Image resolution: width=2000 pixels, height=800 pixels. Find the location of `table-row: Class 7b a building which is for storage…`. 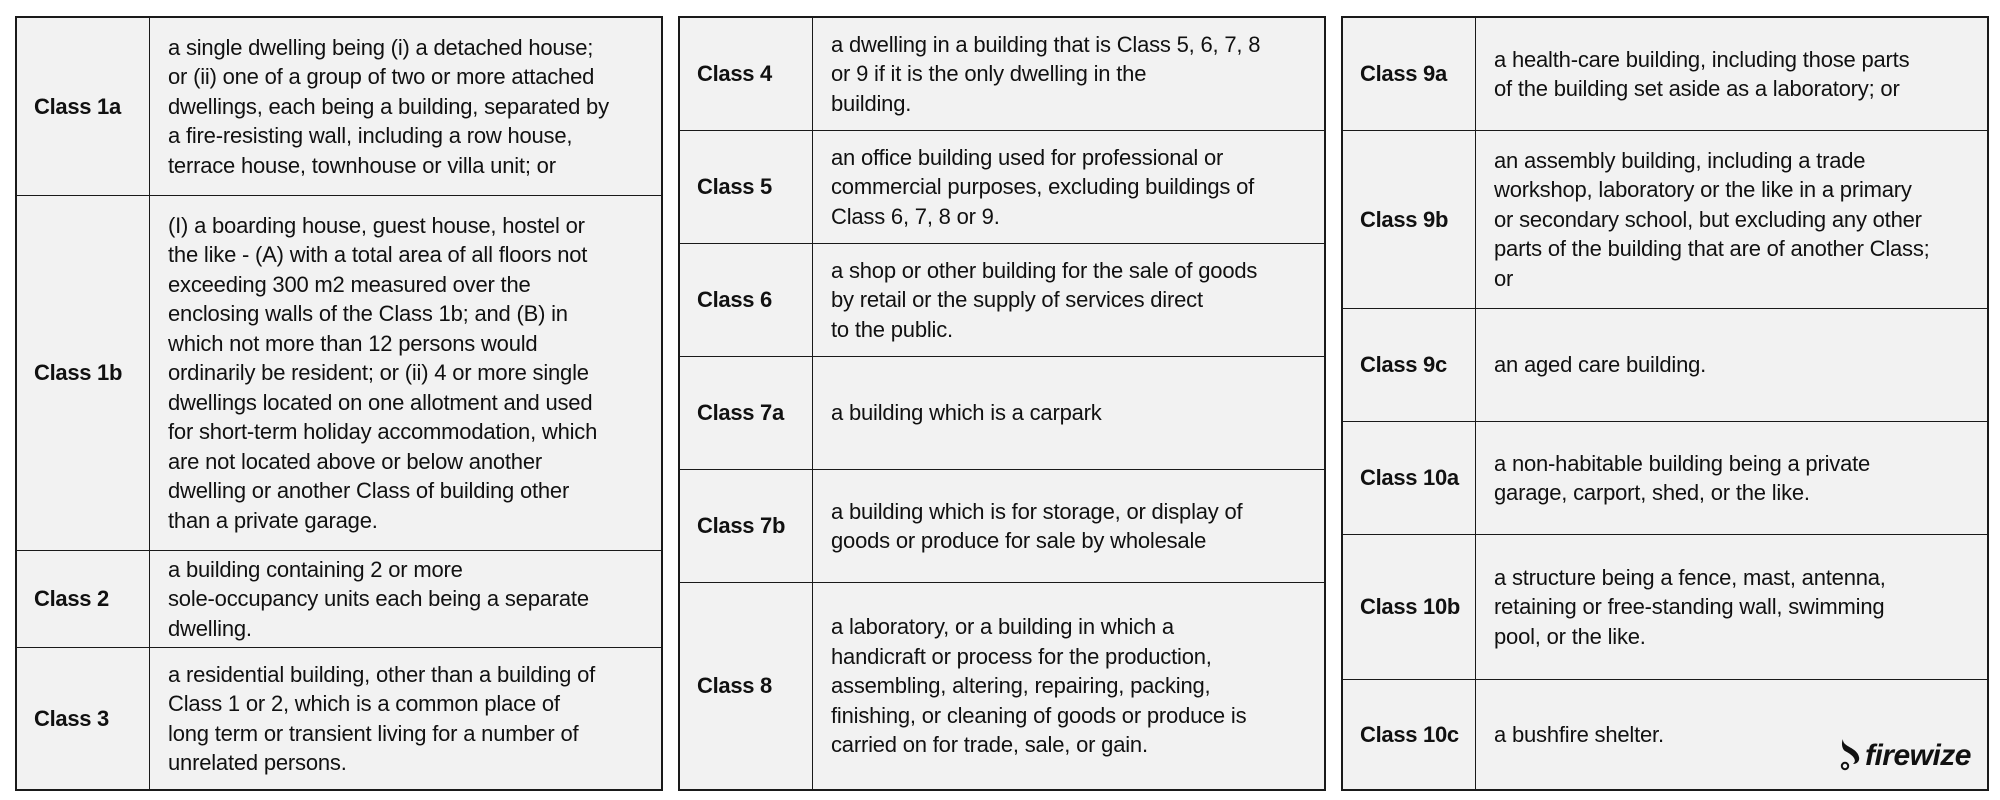

table-row: Class 7b a building which is for storage… is located at coordinates (1002, 525).